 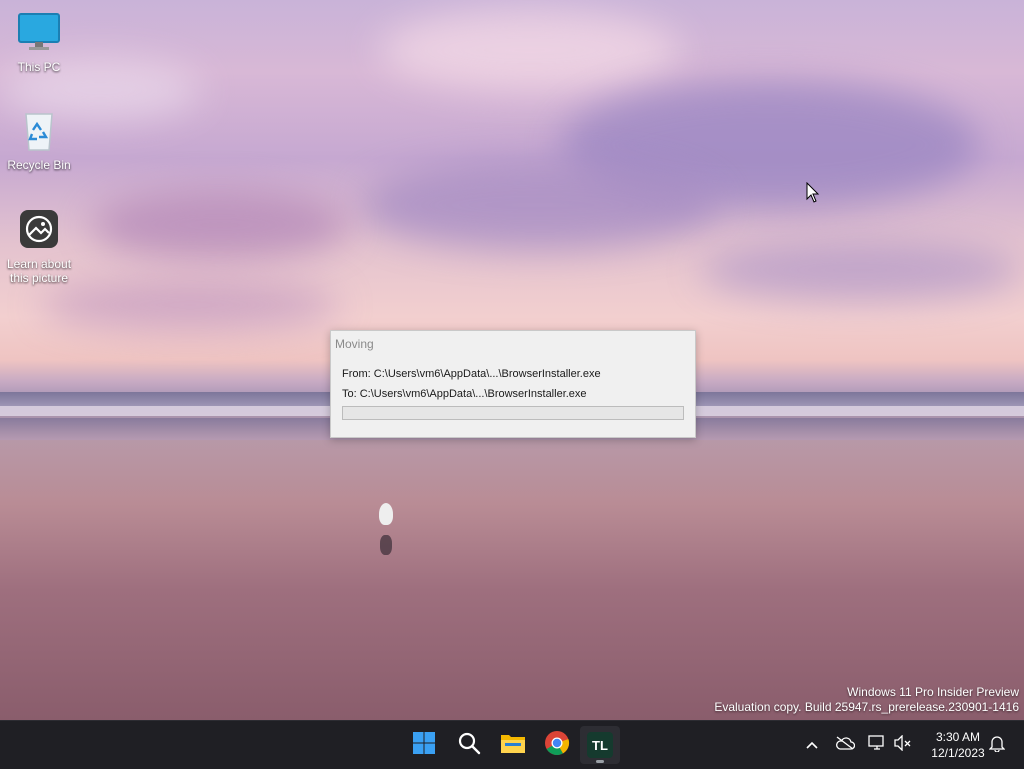 What do you see at coordinates (39, 130) in the screenshot?
I see `recycle-bin-icon` at bounding box center [39, 130].